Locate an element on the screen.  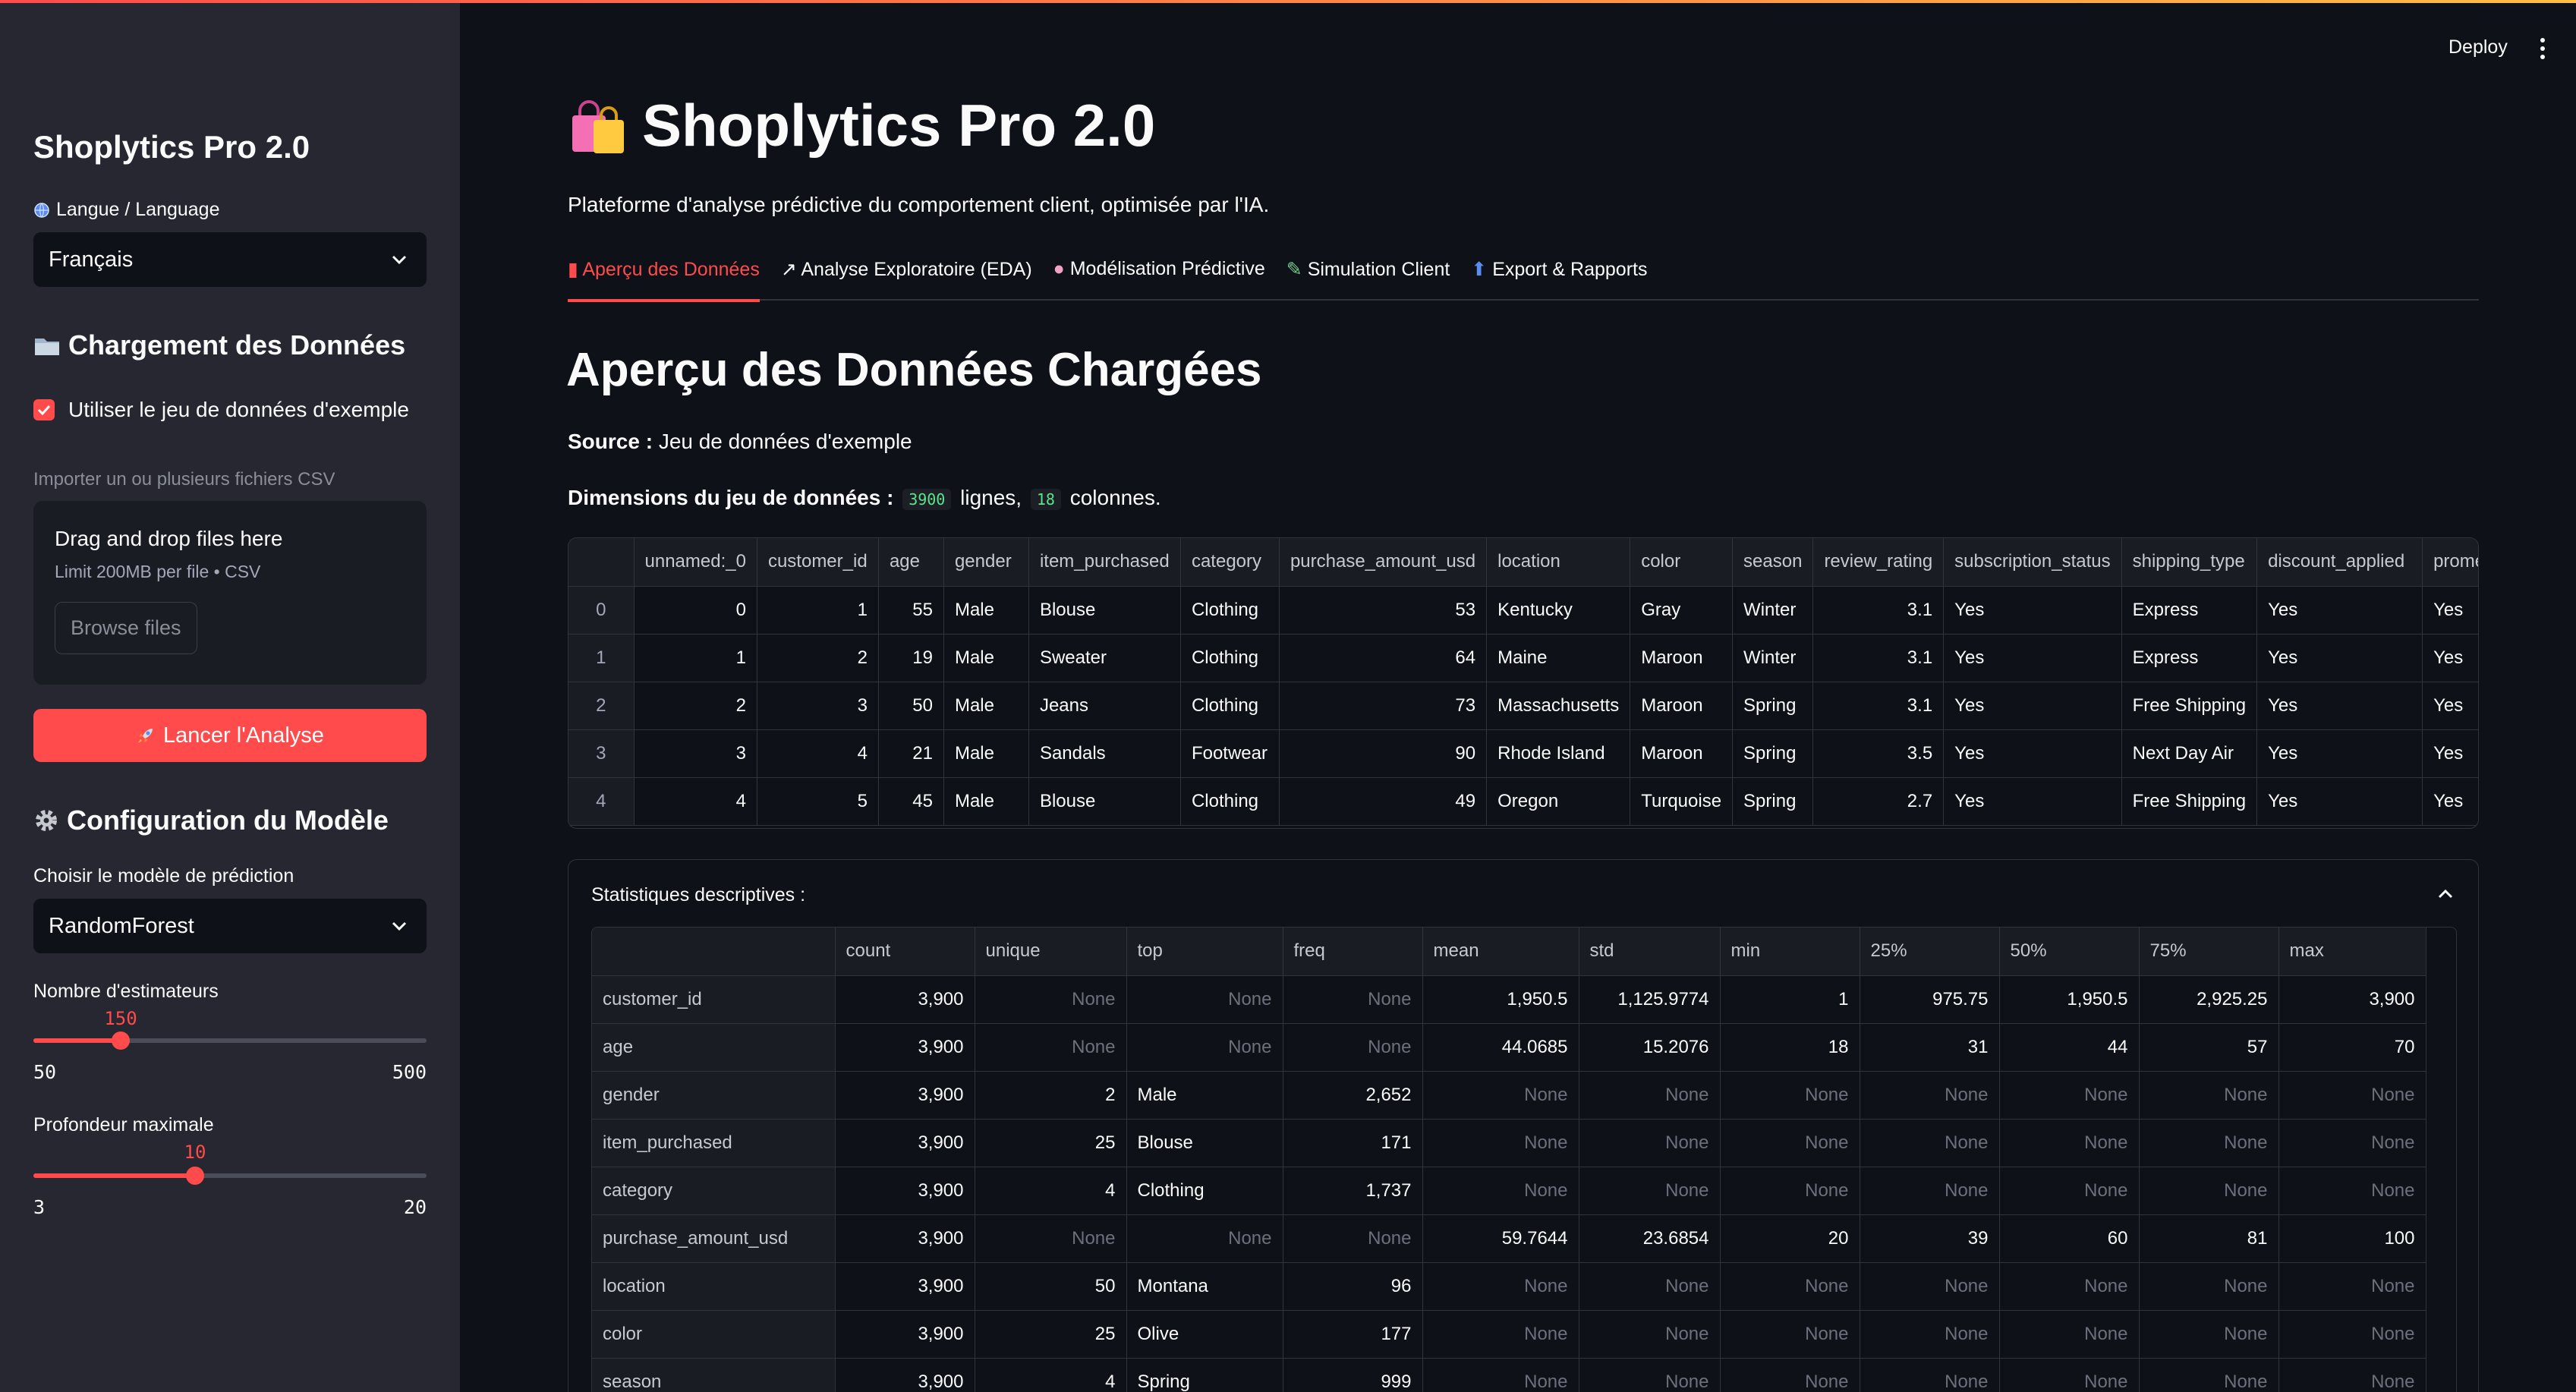
model-select: RandomForest is located at coordinates (230, 926).